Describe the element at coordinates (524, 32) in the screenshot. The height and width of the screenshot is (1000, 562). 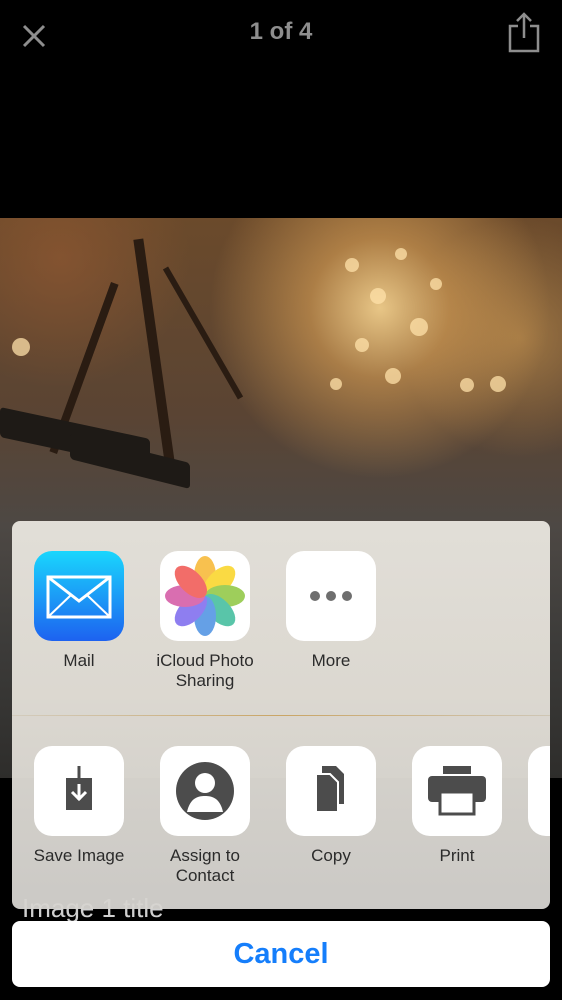
I see `share-icon` at that location.